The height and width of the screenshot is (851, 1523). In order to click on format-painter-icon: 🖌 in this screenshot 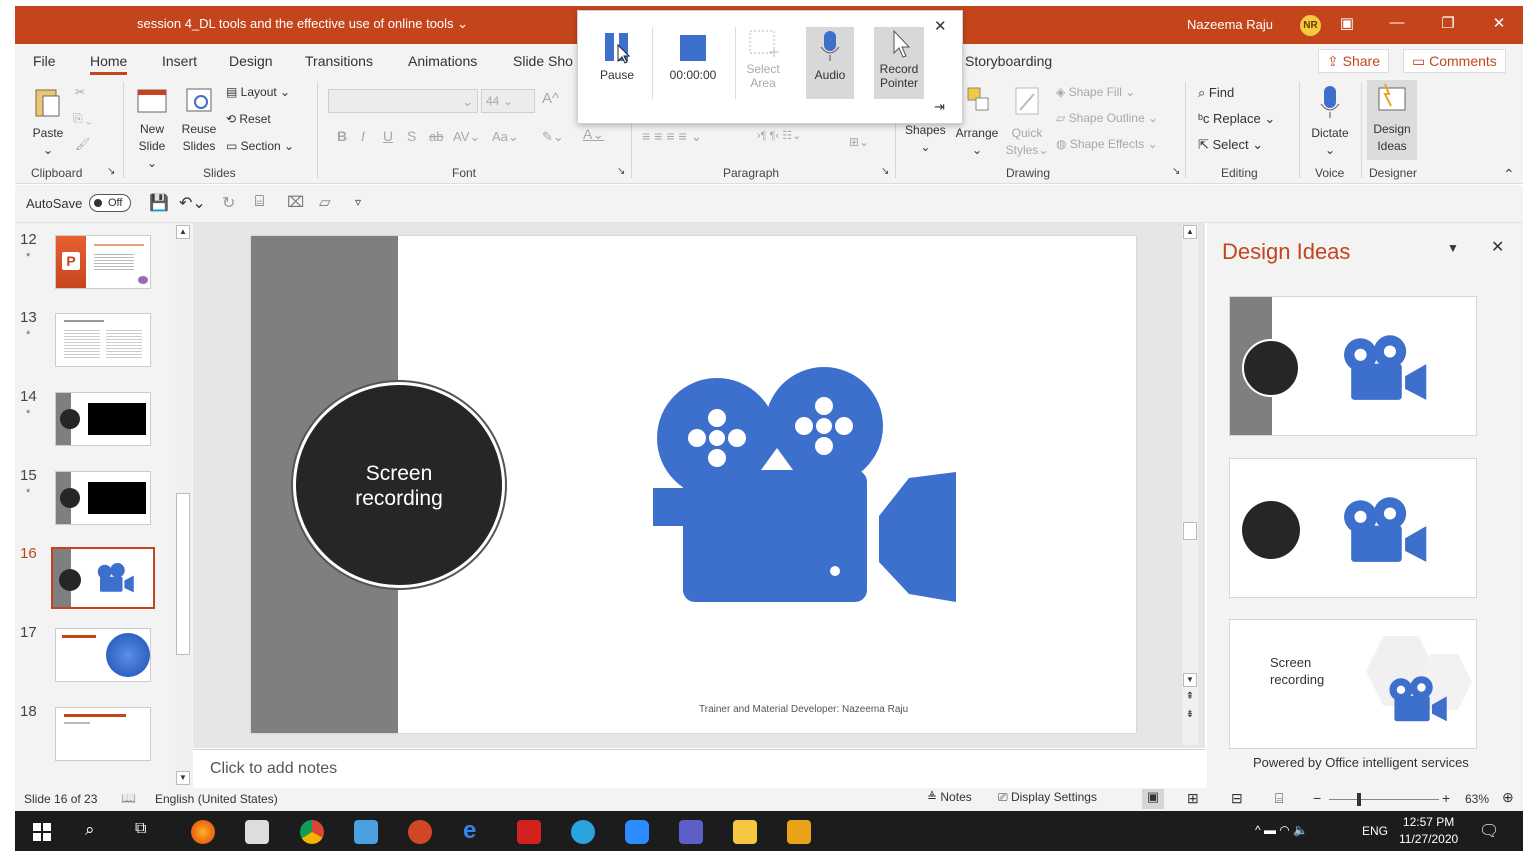, I will do `click(82, 144)`.